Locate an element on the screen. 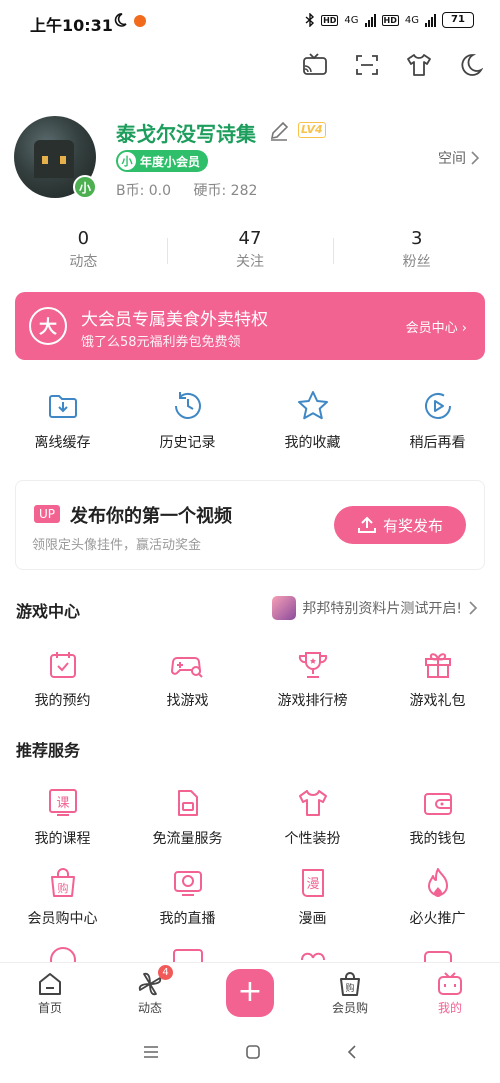 Image resolution: width=500 pixels, height=1083 pixels. quick-label: 历史记录 is located at coordinates (187, 443).